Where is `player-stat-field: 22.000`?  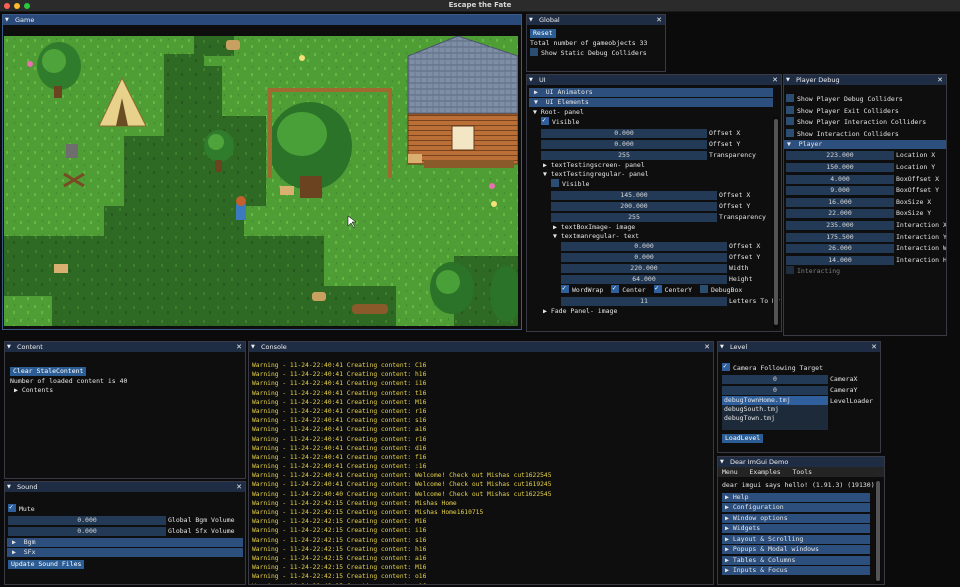
player-stat-field: 22.000 is located at coordinates (840, 214).